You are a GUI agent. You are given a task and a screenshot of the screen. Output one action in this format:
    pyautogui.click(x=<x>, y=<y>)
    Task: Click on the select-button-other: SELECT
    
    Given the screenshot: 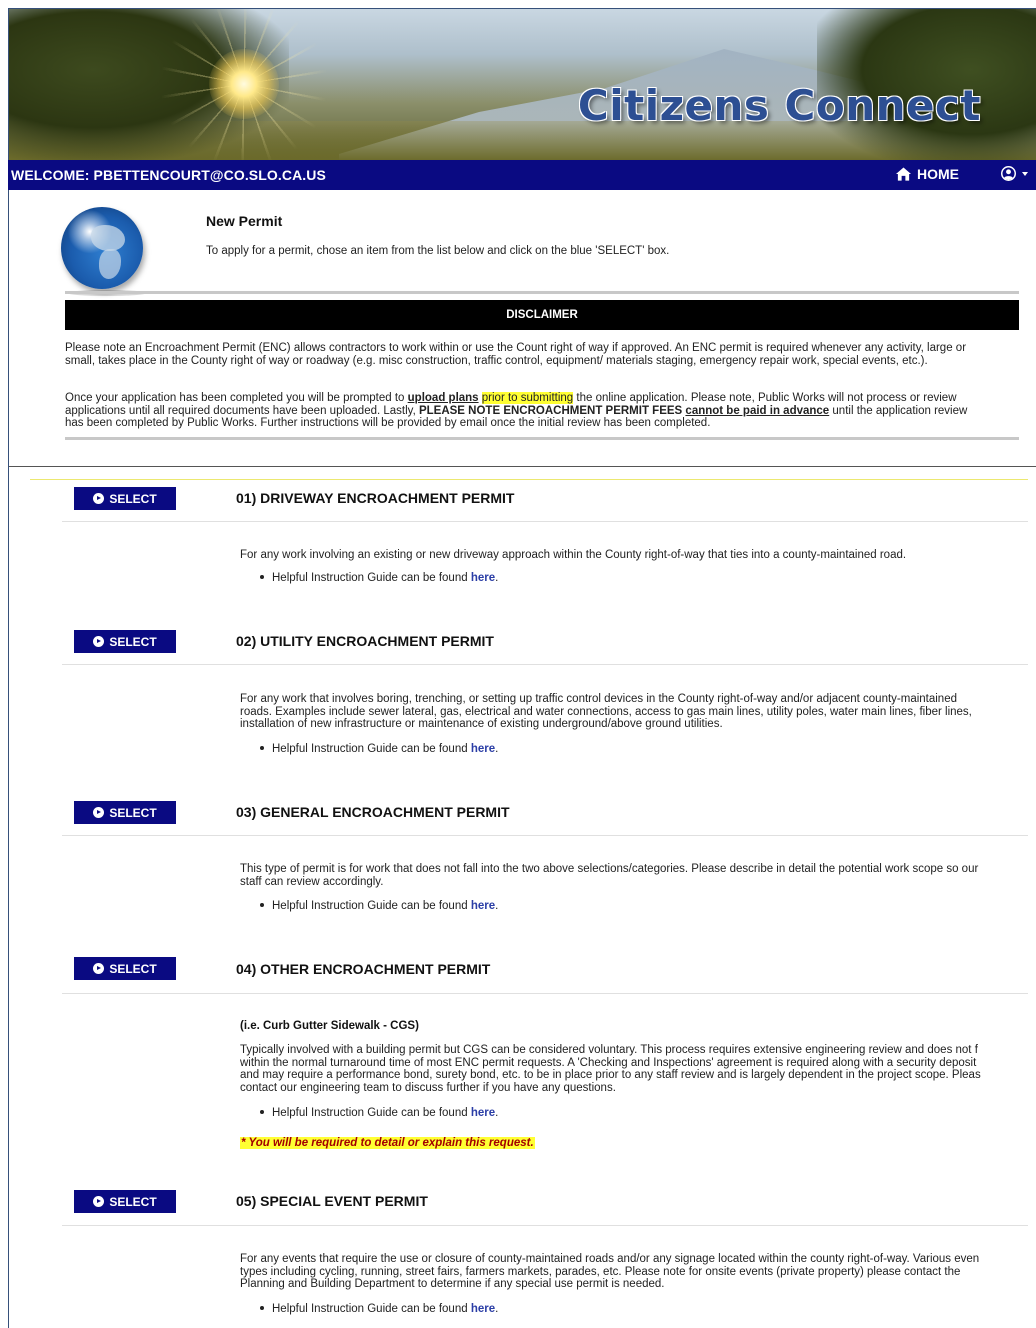 What is the action you would take?
    pyautogui.click(x=125, y=968)
    